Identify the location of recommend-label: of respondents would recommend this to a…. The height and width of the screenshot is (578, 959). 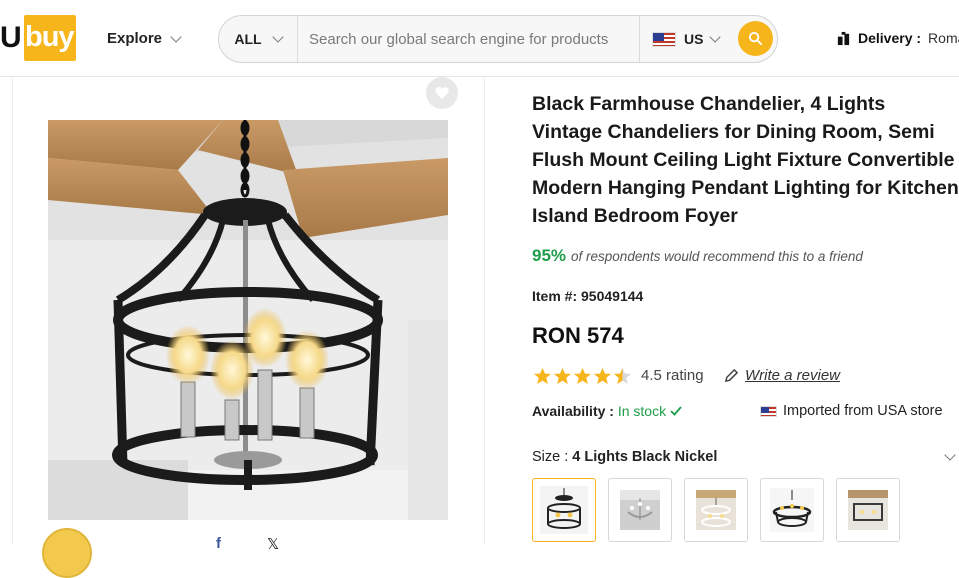
(717, 256).